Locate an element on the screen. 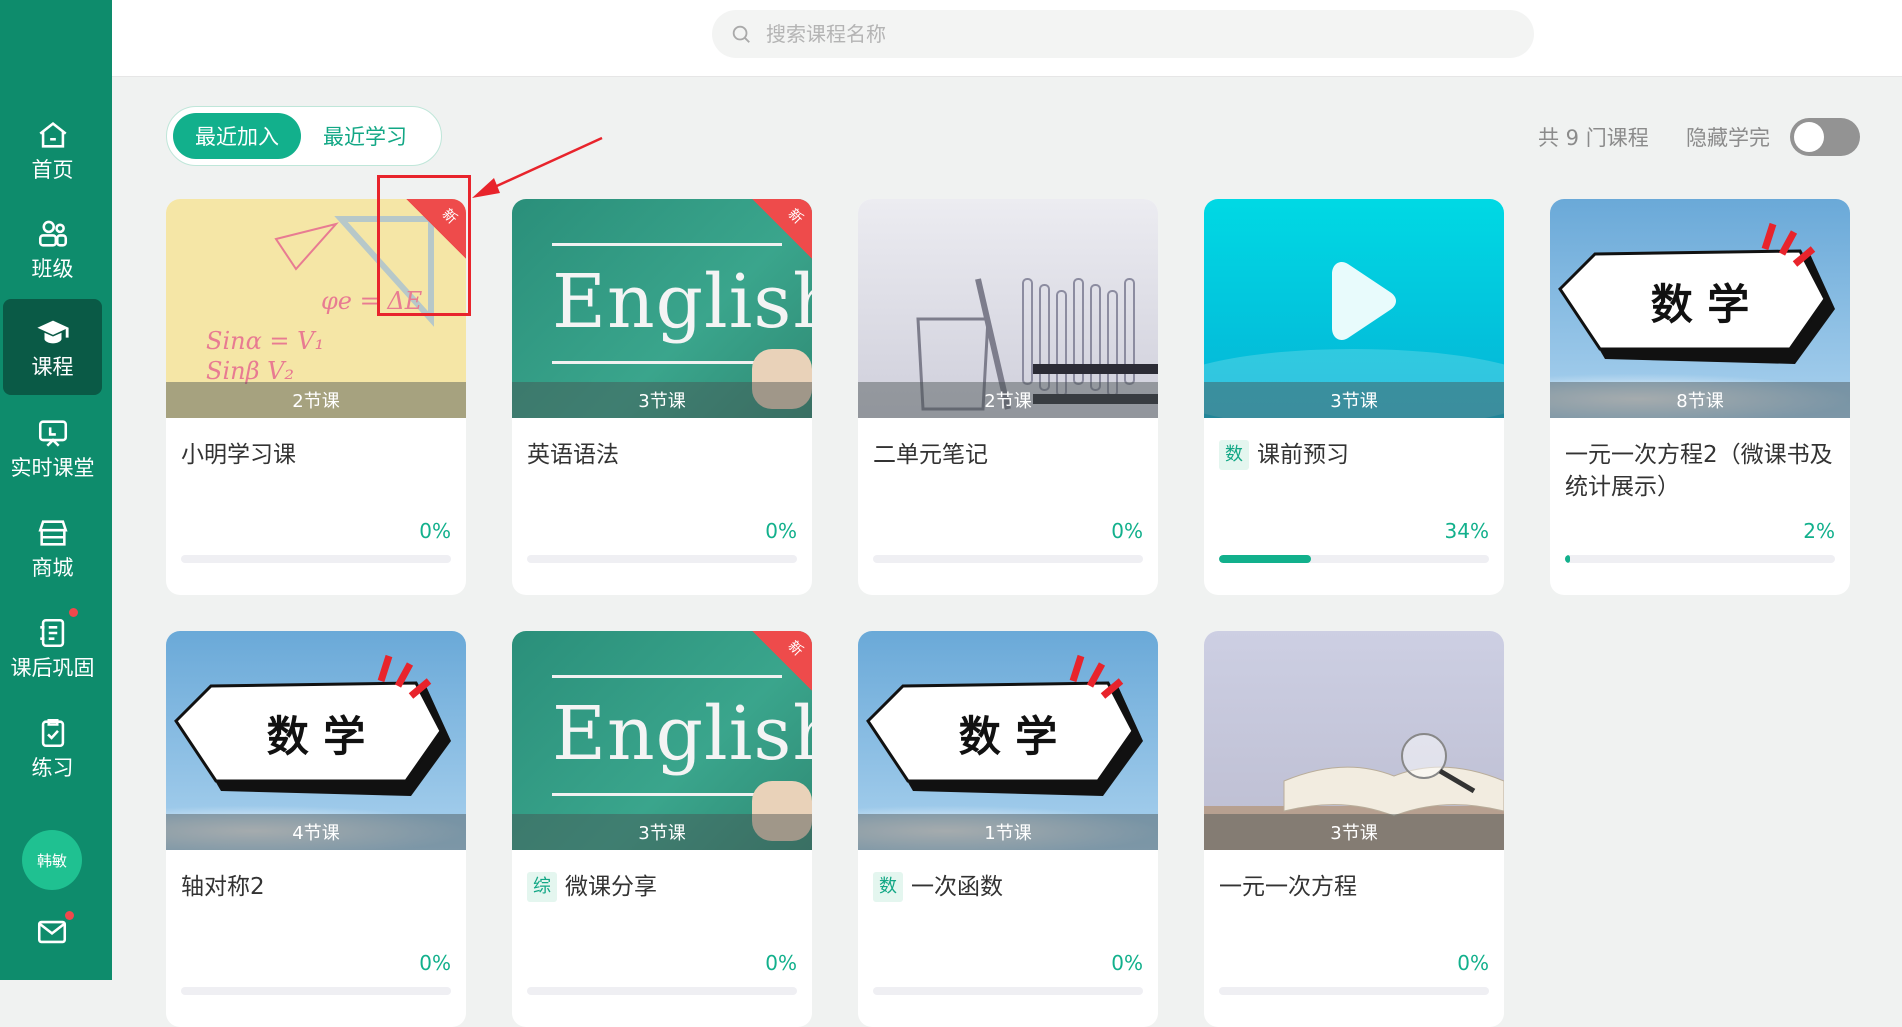 The image size is (1902, 1027). sidebar-item-label: 实时课堂 is located at coordinates (52, 468).